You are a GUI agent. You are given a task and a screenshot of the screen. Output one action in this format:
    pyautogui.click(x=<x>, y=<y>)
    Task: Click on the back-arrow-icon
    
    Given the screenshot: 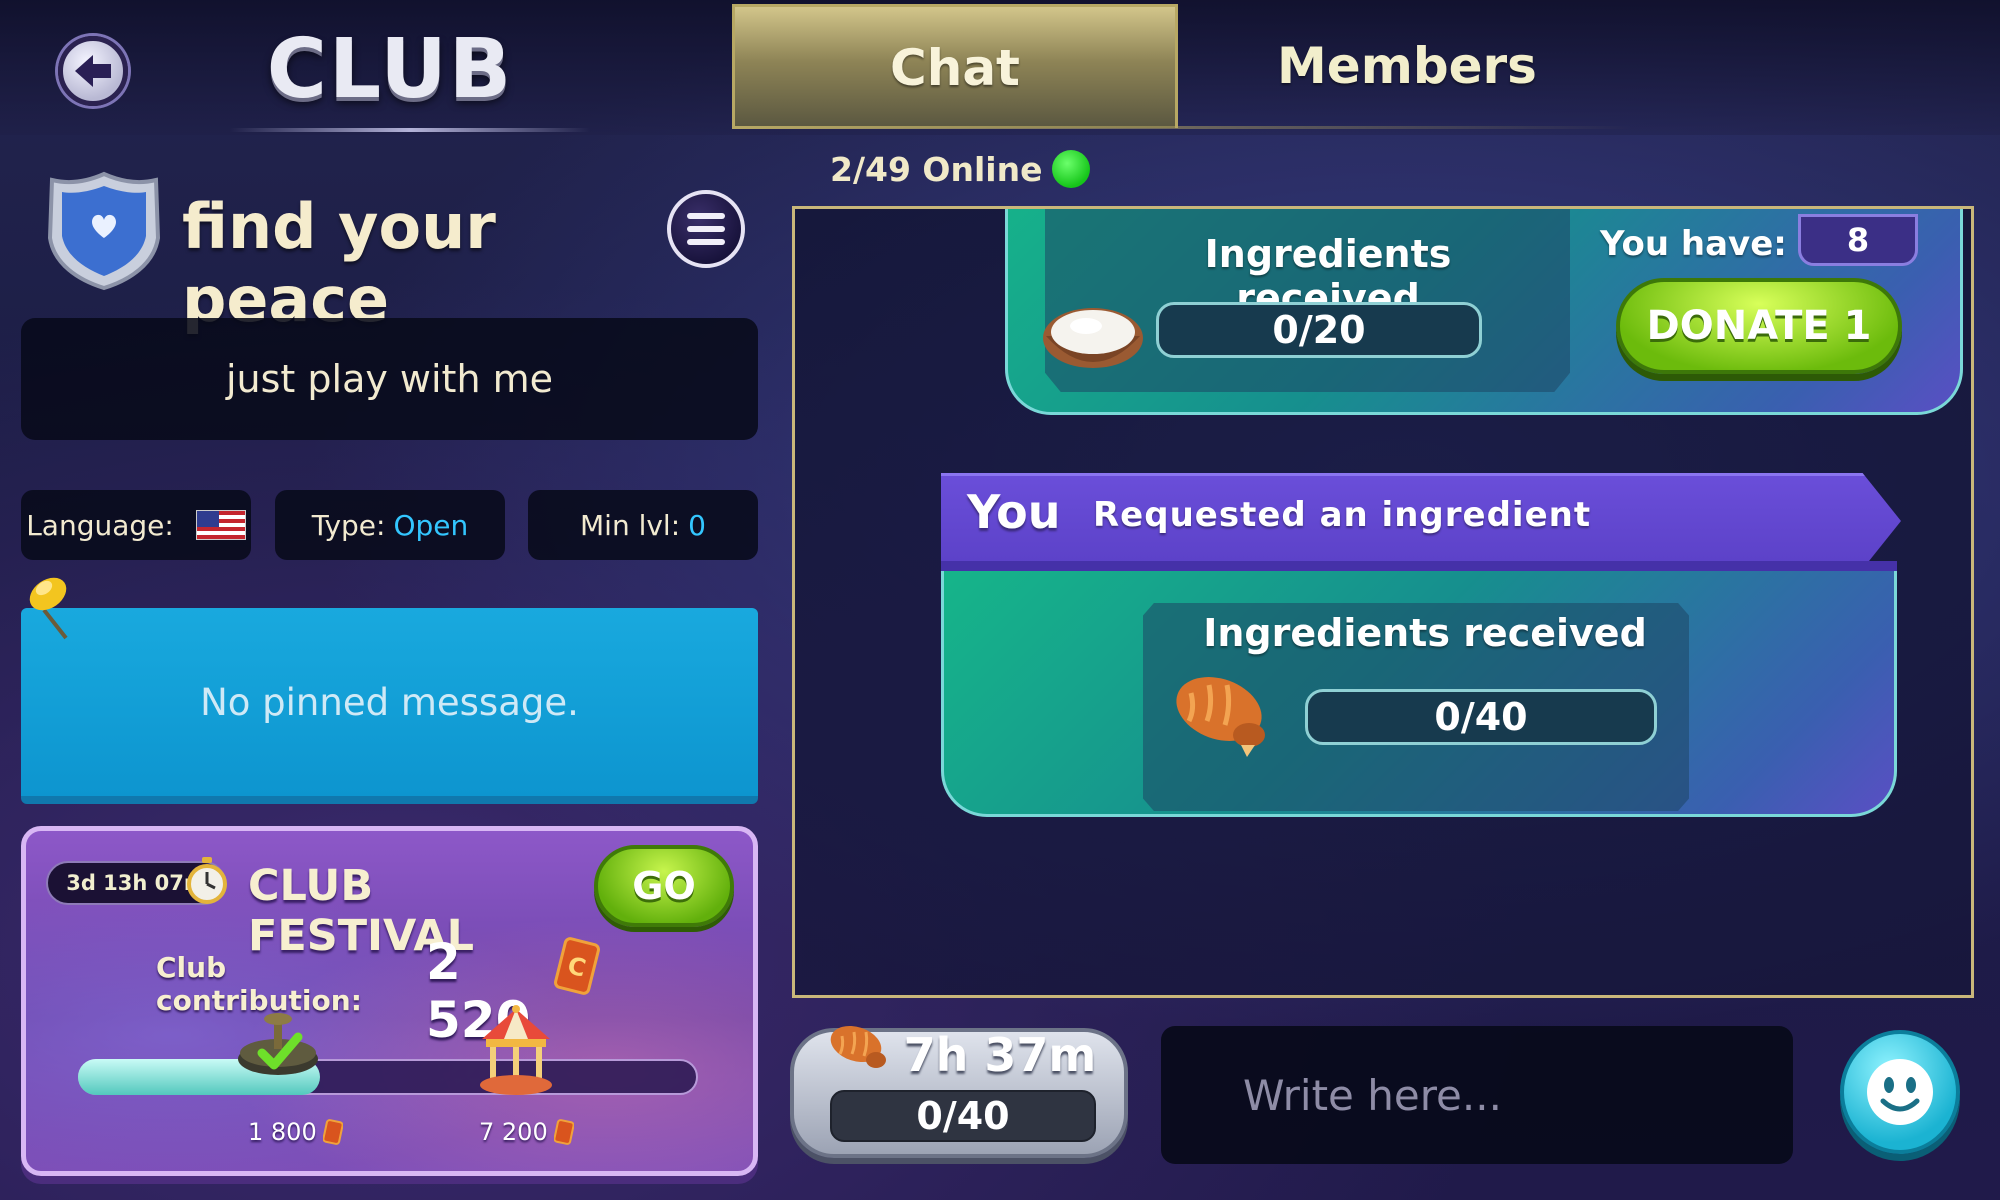 What is the action you would take?
    pyautogui.click(x=93, y=71)
    